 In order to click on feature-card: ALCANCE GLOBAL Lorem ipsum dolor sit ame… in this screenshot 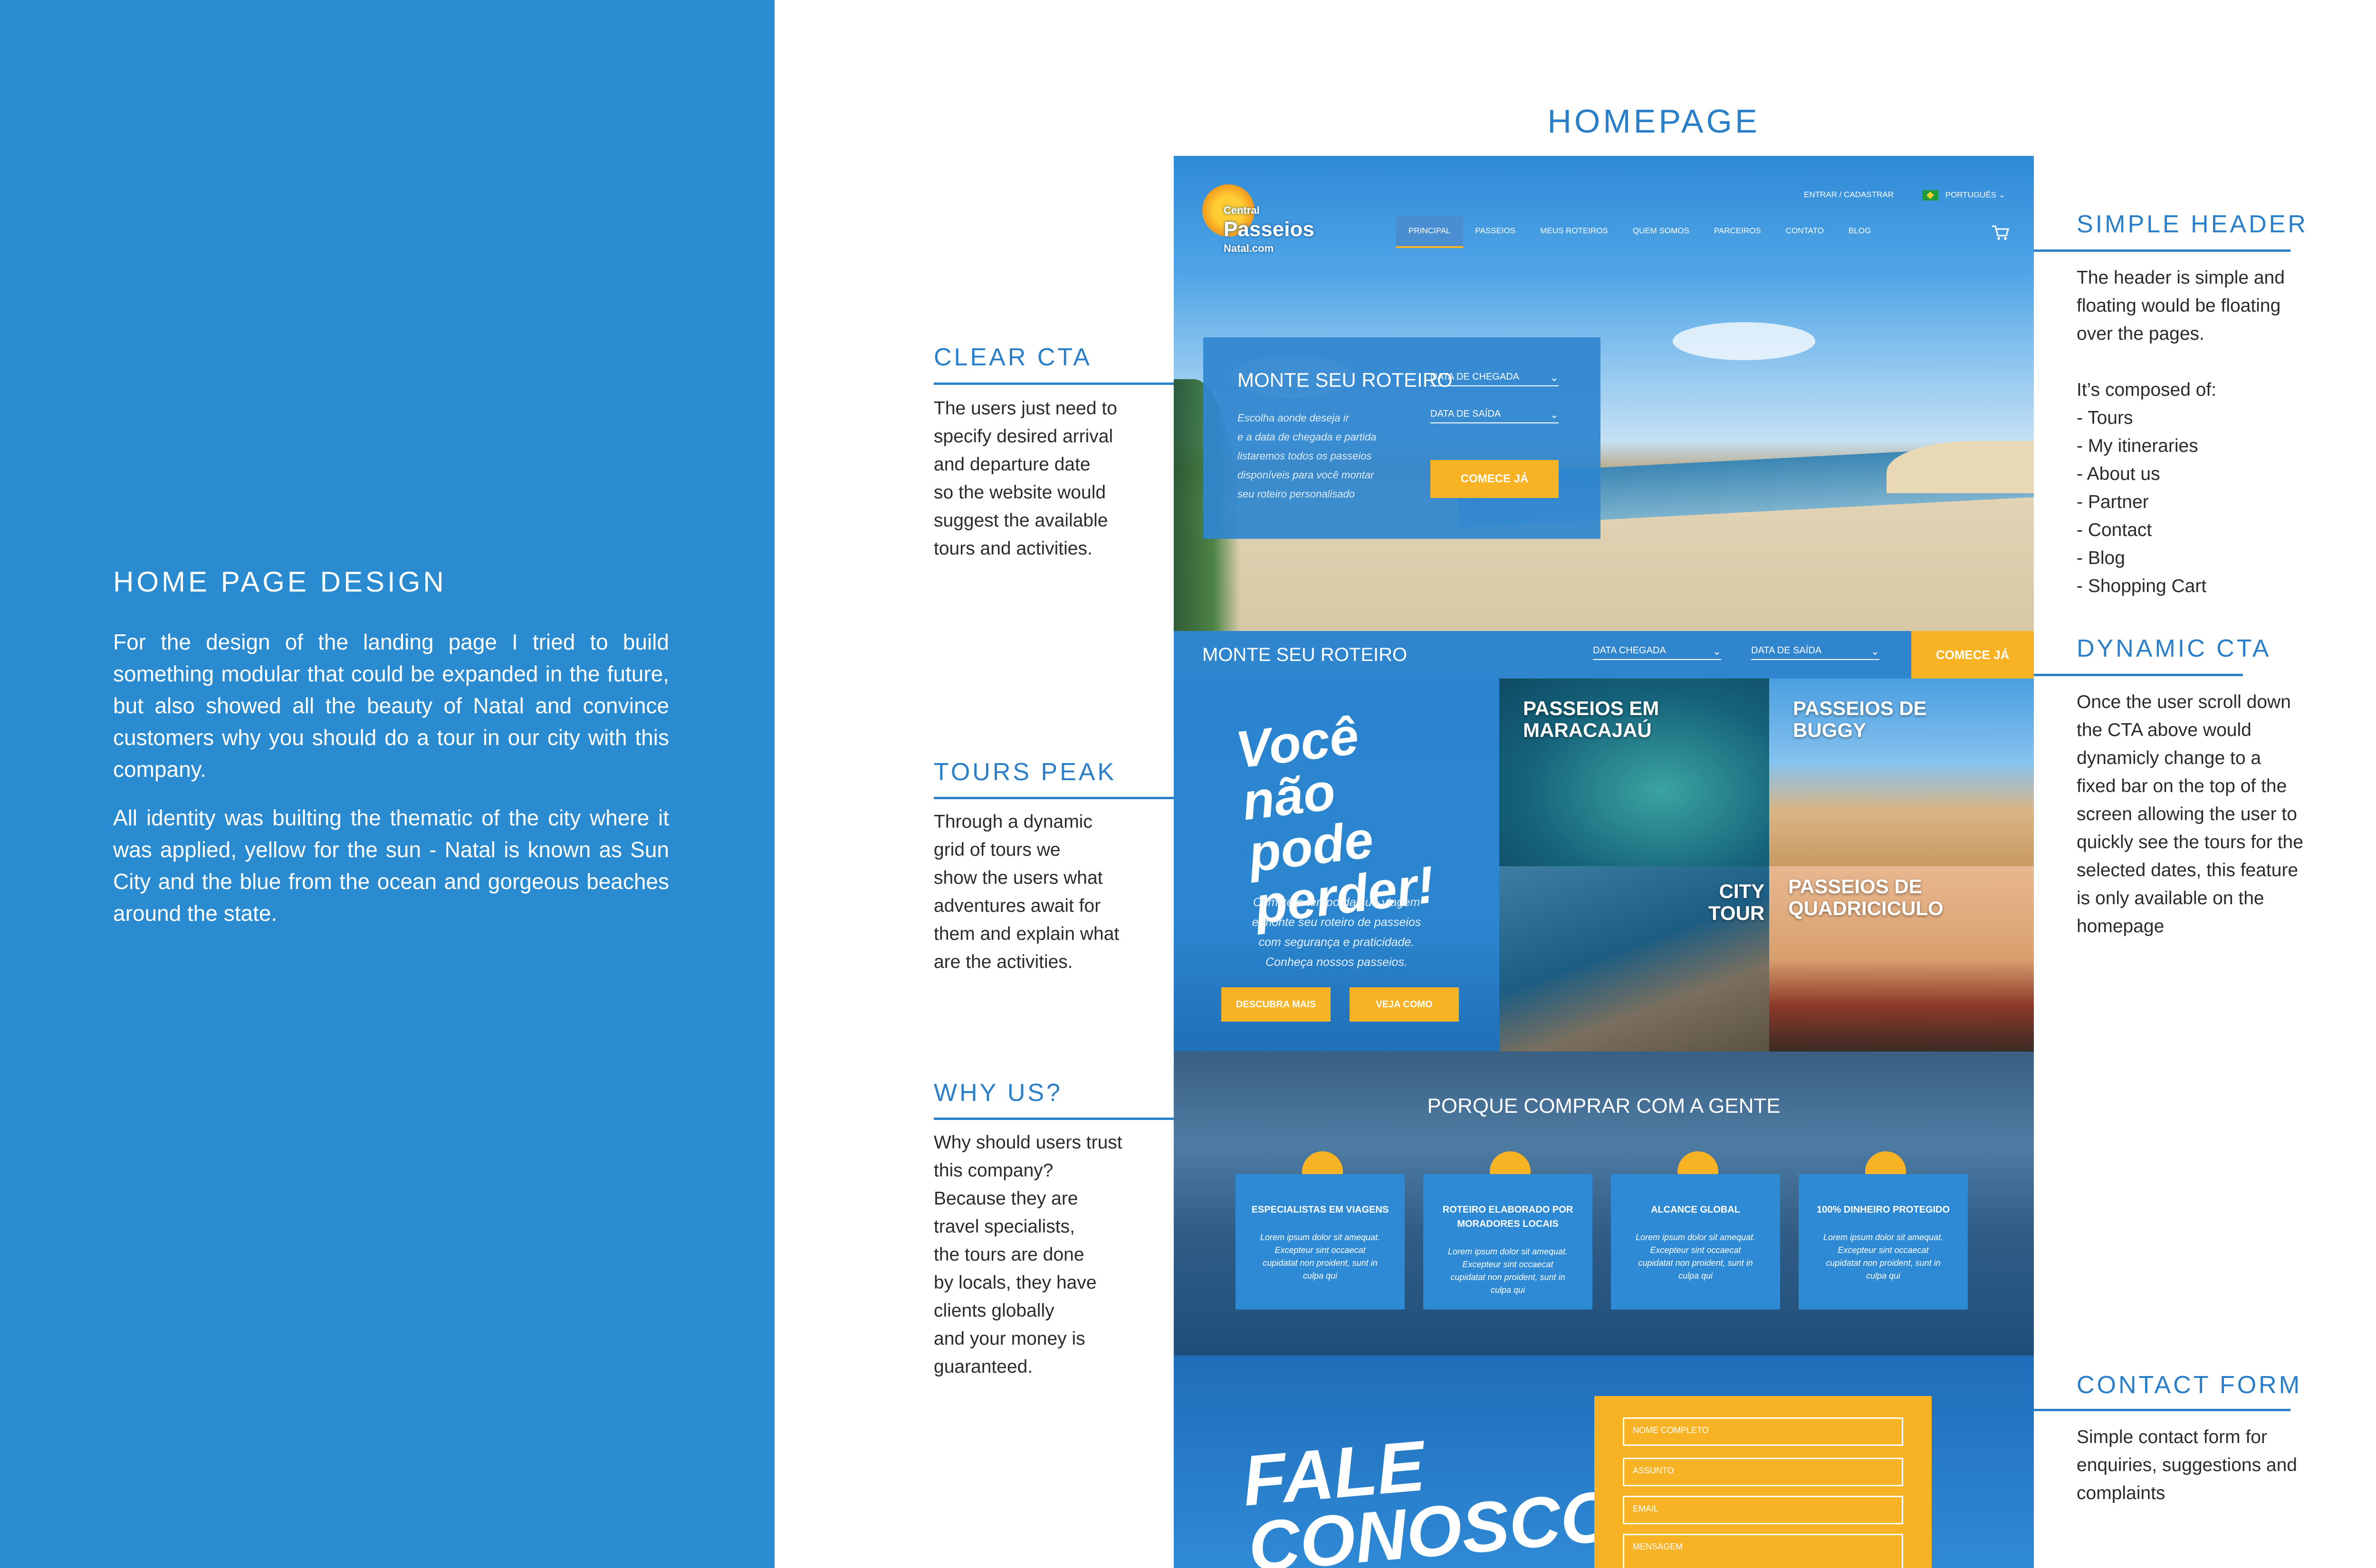, I will do `click(1695, 1242)`.